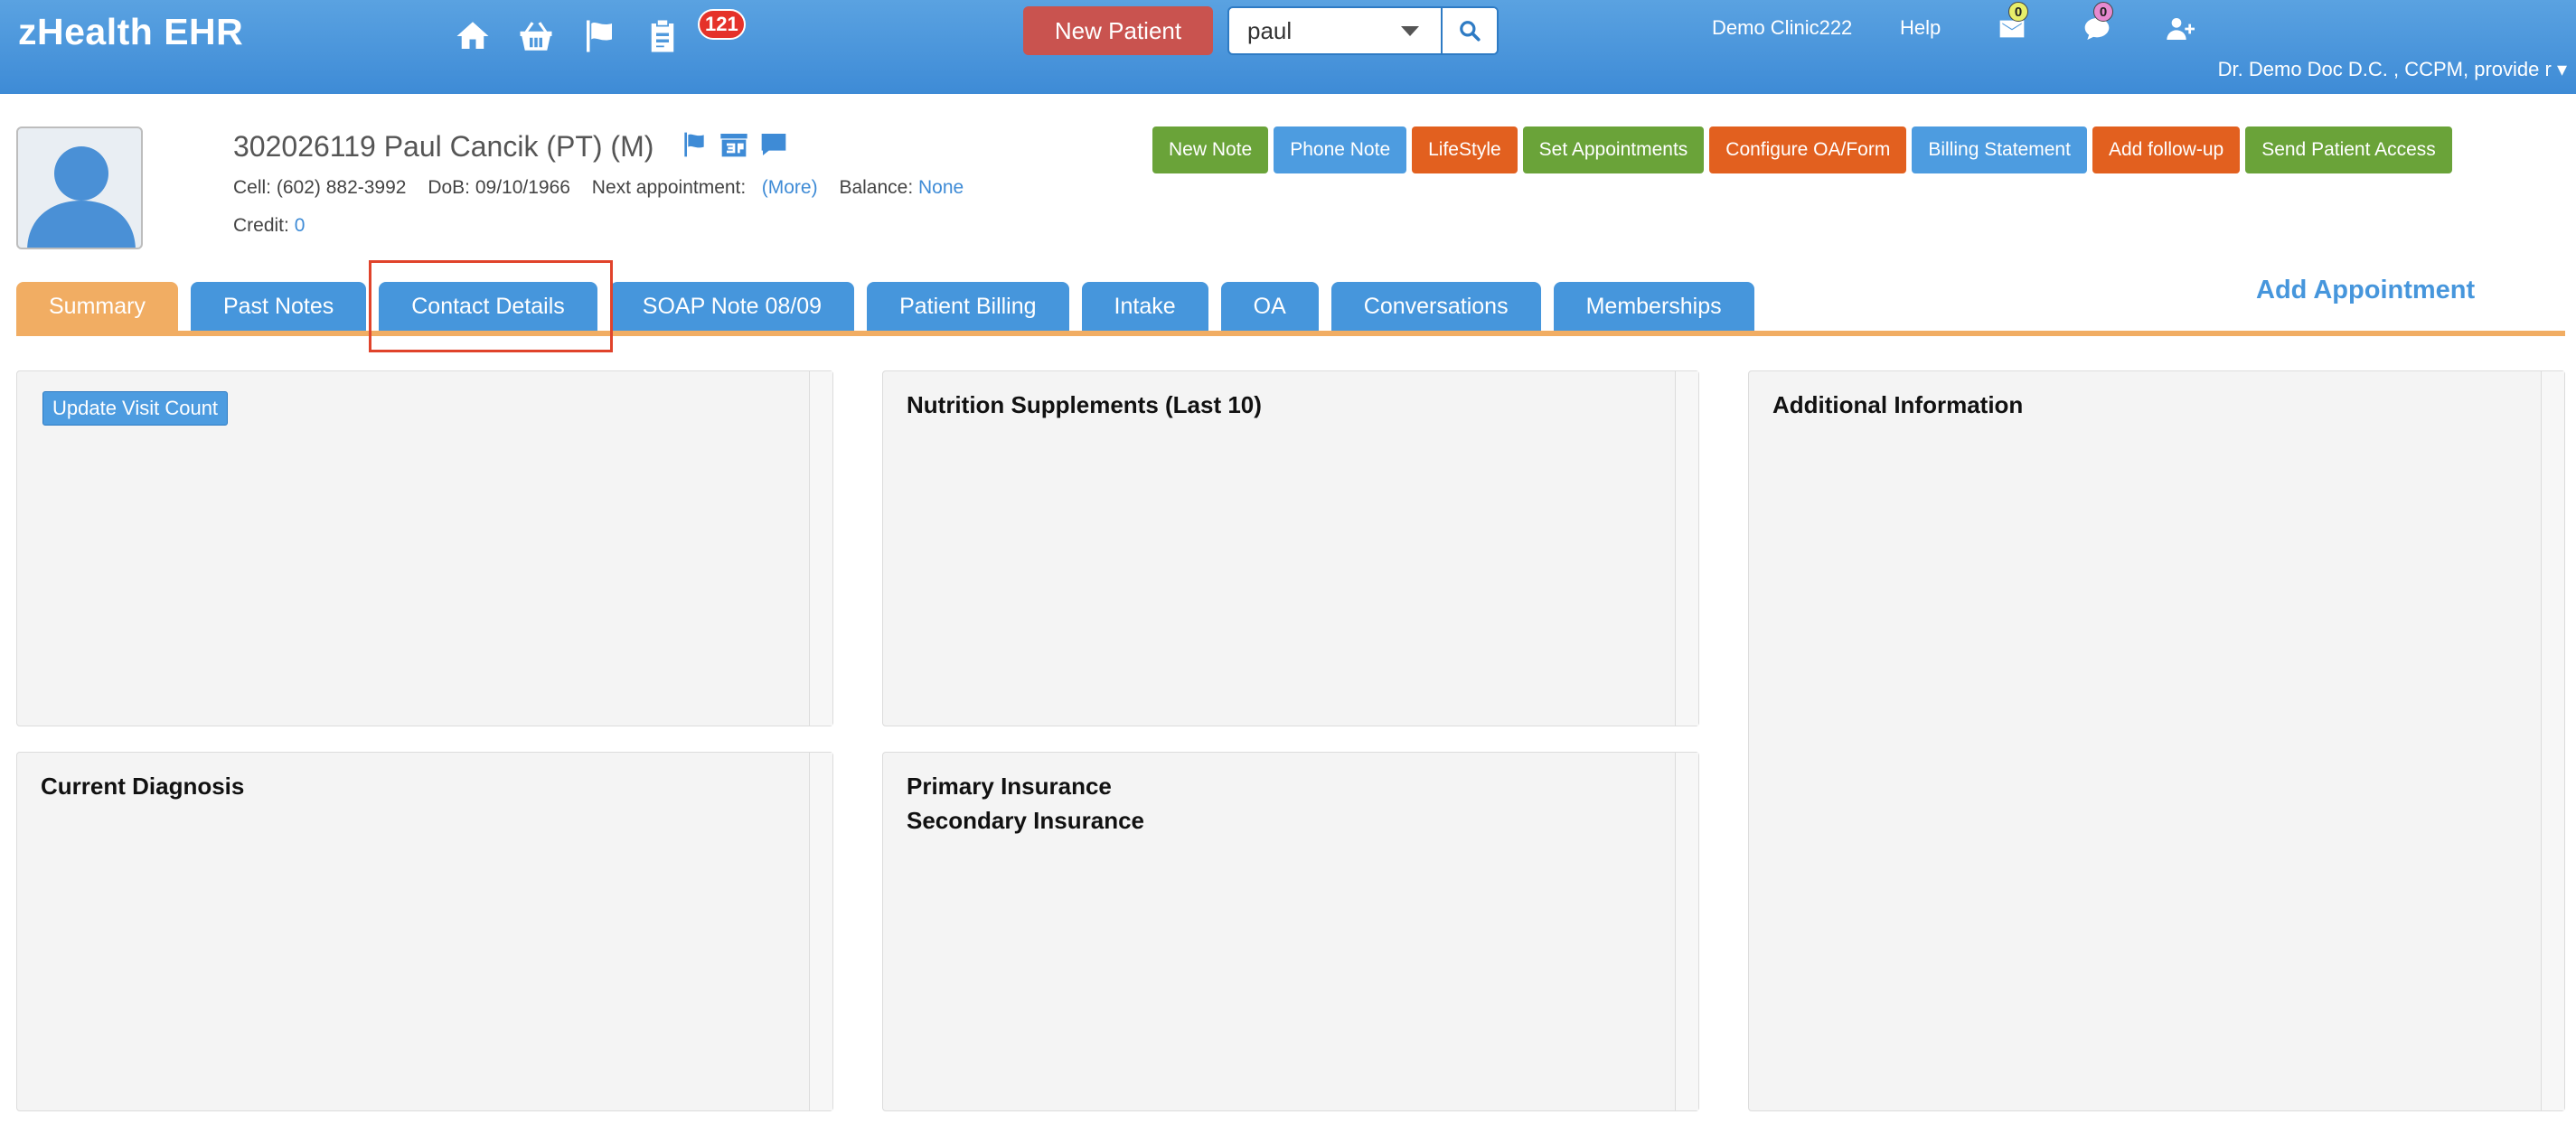 This screenshot has width=2576, height=1124. Describe the element at coordinates (97, 307) in the screenshot. I see `tab-summary: Summary` at that location.